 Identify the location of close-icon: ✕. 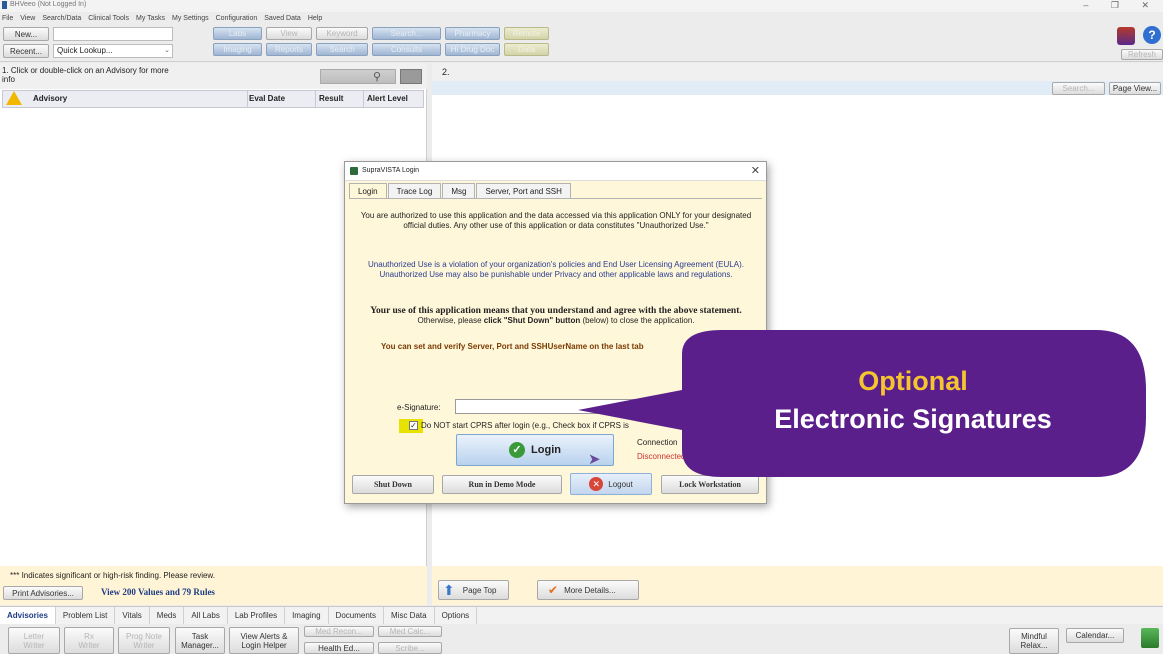
(755, 170).